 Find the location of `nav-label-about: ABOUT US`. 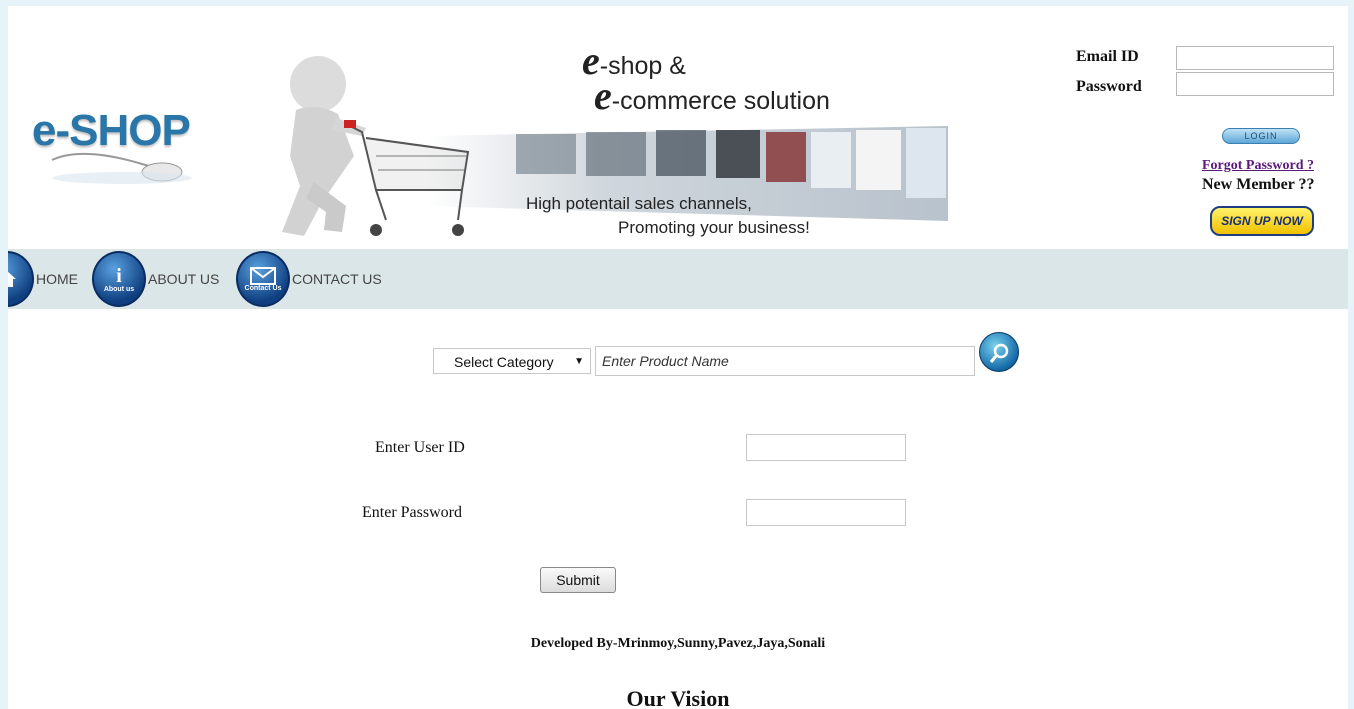

nav-label-about: ABOUT US is located at coordinates (184, 279).